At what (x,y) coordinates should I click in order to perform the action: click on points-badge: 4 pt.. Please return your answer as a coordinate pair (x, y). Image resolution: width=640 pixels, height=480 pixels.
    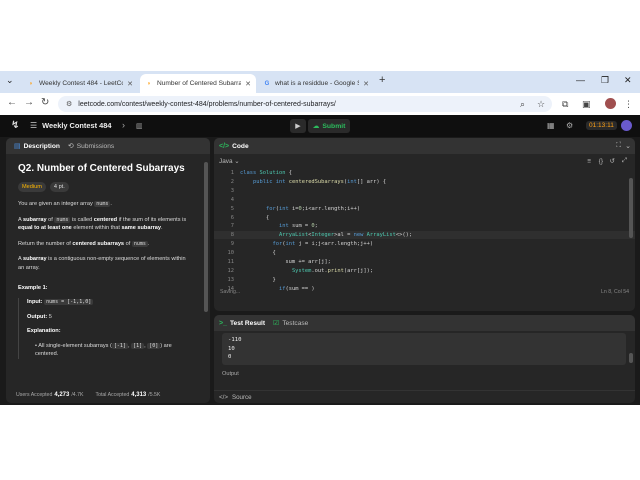
    Looking at the image, I should click on (59, 187).